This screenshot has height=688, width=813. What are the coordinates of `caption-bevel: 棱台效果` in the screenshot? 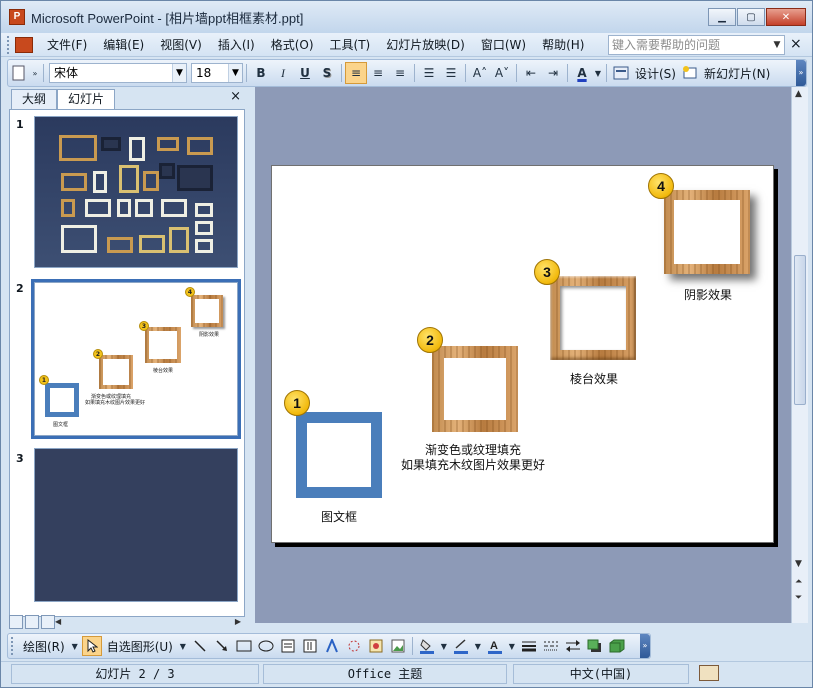 It's located at (594, 379).